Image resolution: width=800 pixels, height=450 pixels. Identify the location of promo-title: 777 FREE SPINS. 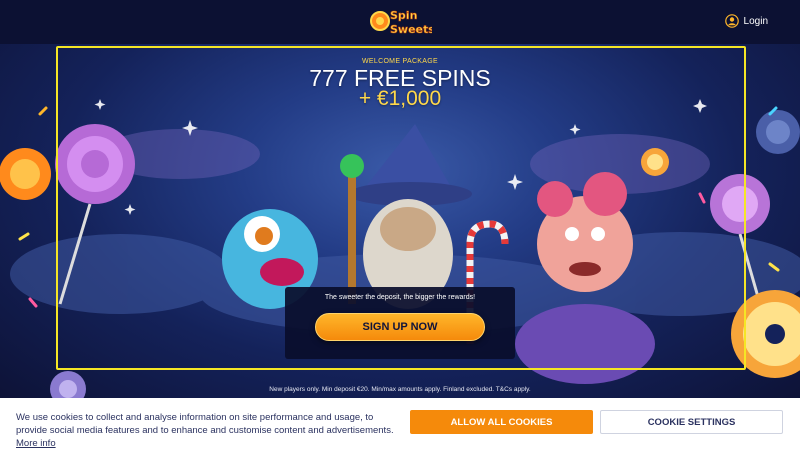
(400, 78).